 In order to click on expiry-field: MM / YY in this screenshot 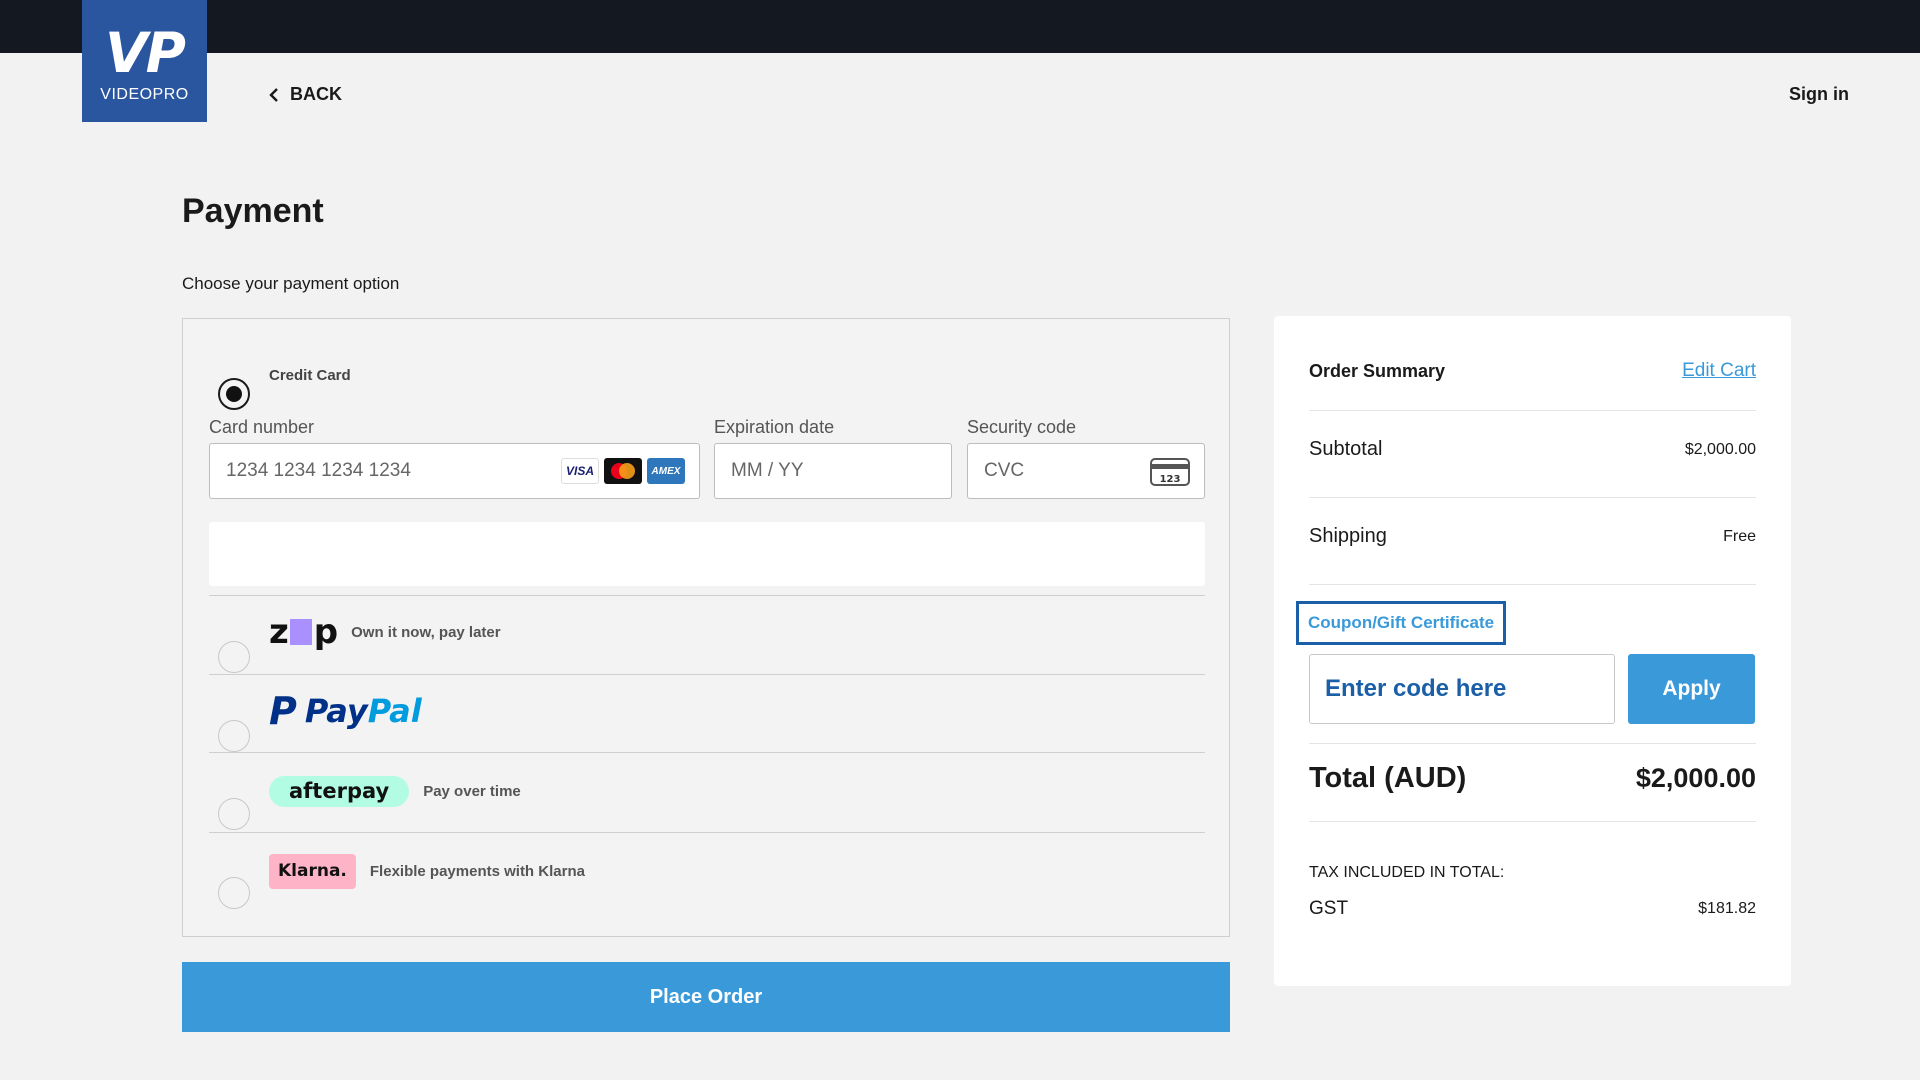, I will do `click(833, 471)`.